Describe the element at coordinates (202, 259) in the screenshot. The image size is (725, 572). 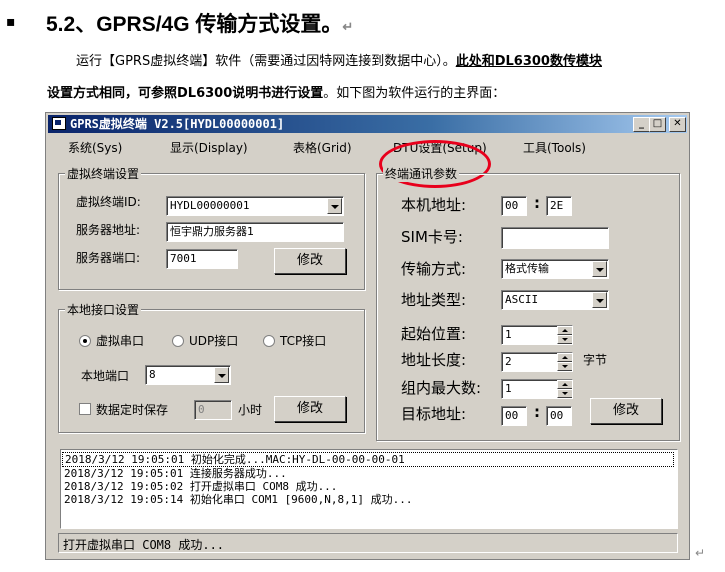
I see `server-port-input: 7001` at that location.